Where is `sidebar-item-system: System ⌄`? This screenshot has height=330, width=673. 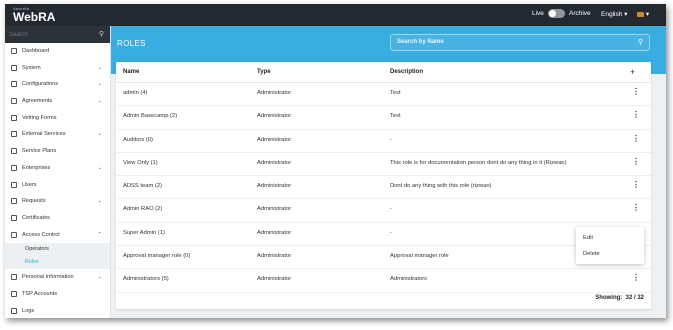
sidebar-item-system: System ⌄ is located at coordinates (57, 68).